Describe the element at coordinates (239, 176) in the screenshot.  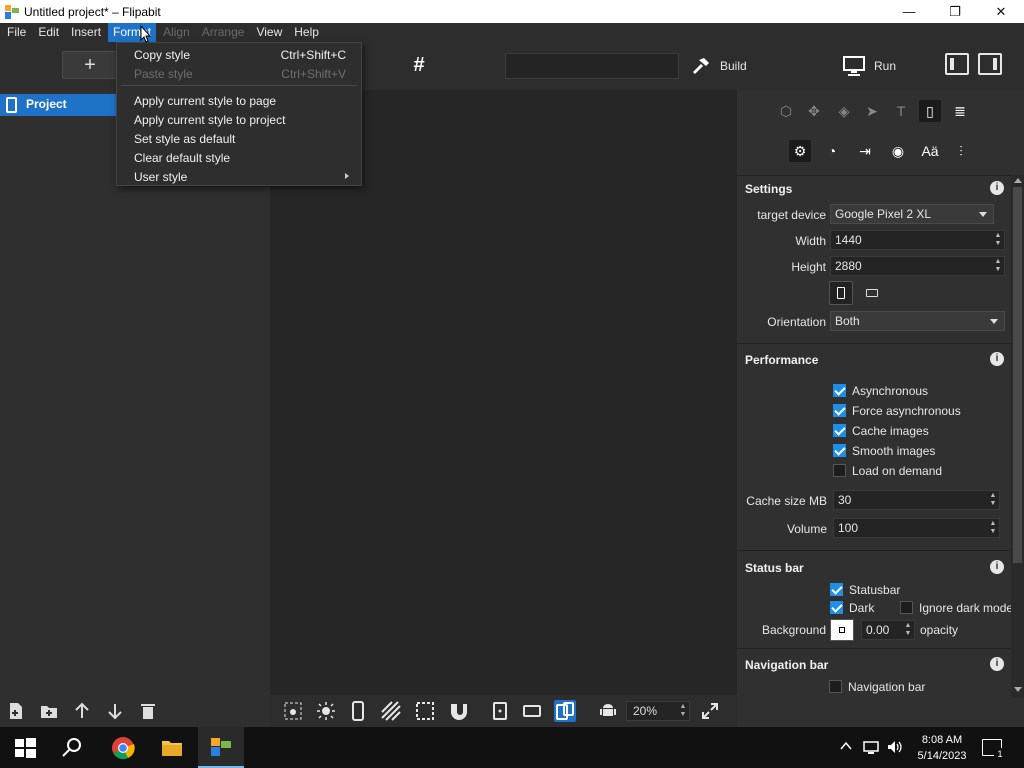
I see `menu-user-style: User style` at that location.